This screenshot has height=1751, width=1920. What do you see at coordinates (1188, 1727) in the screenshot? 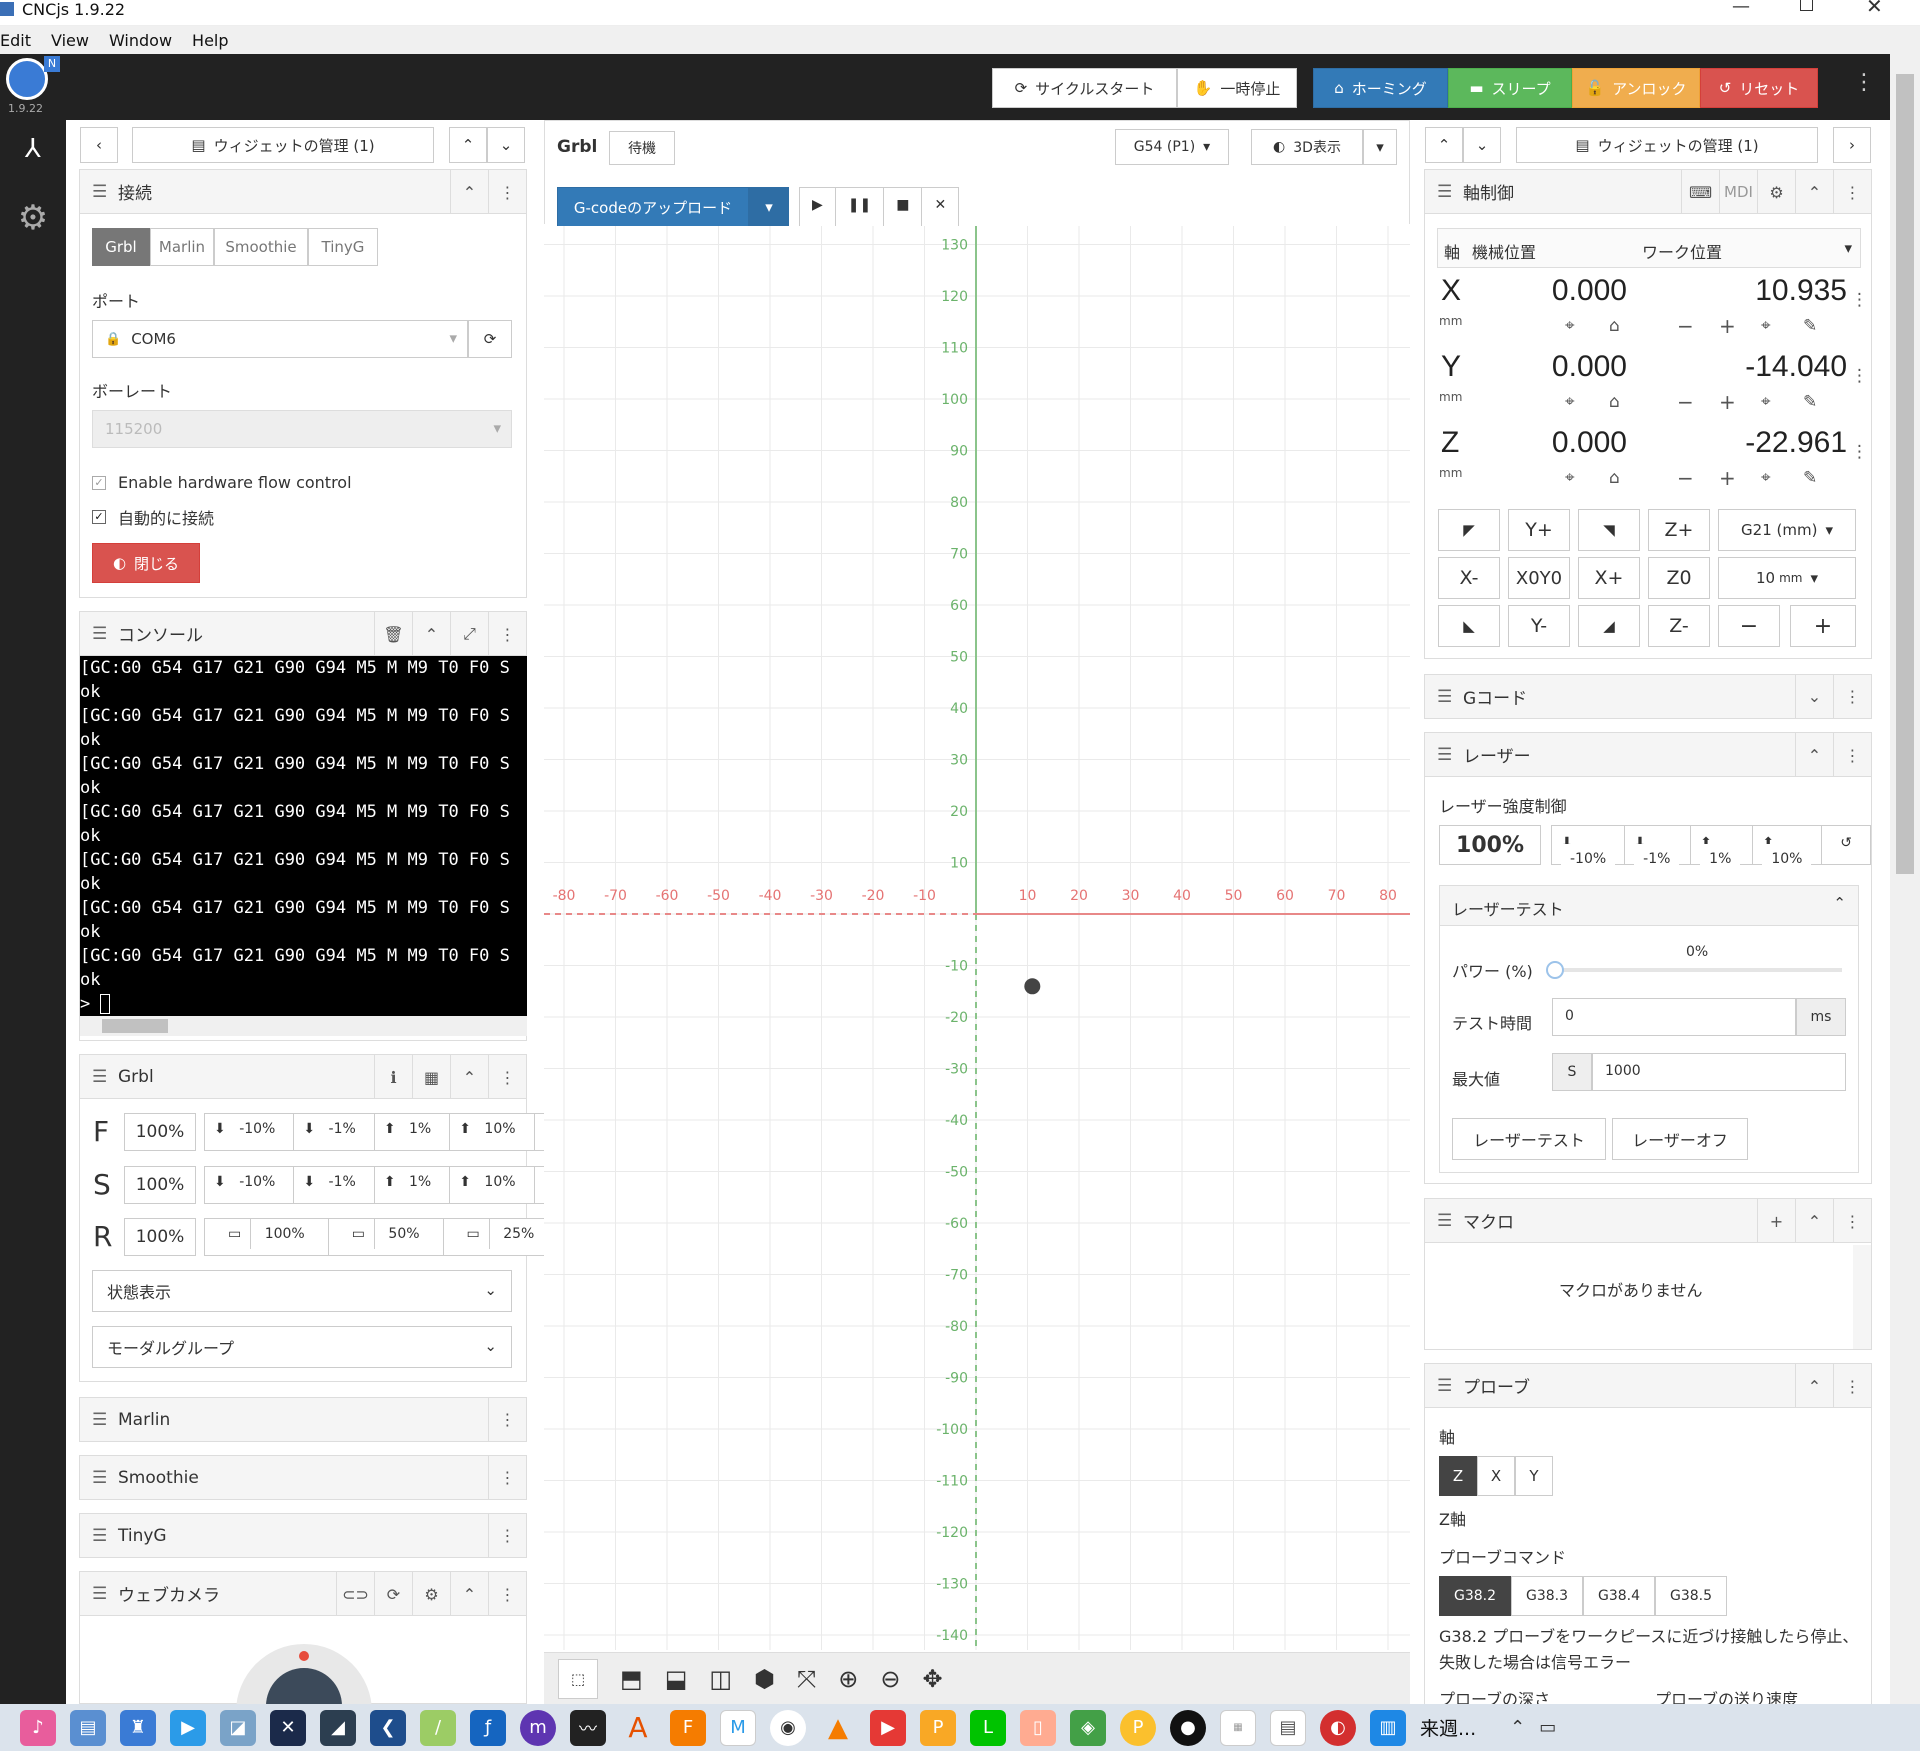
I see `record-icon: ●` at bounding box center [1188, 1727].